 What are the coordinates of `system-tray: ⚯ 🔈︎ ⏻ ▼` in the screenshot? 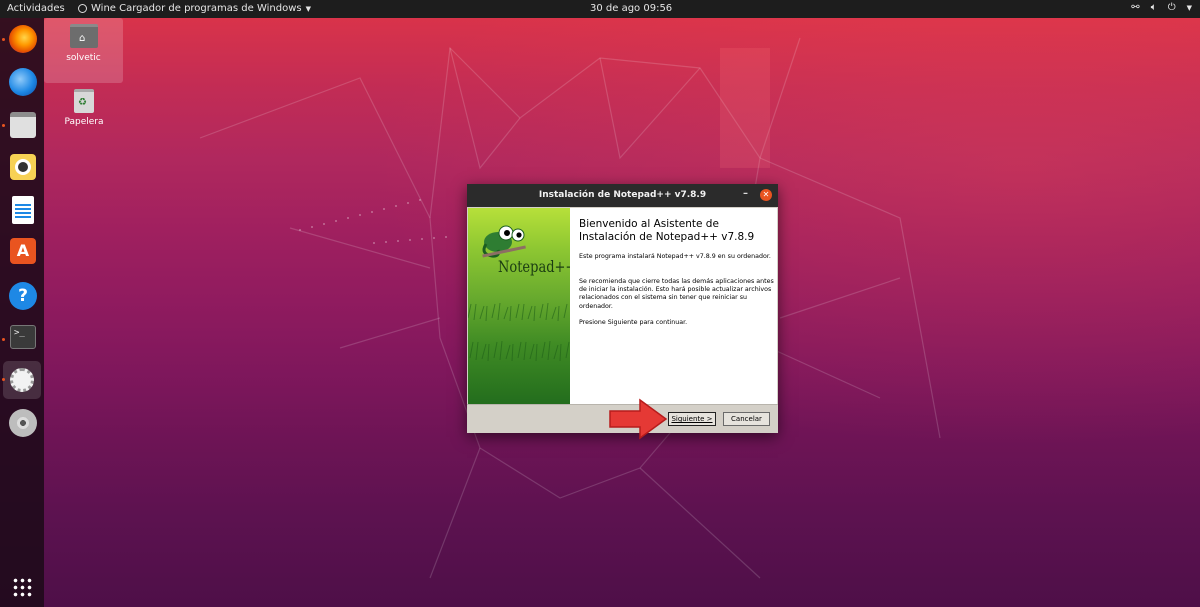 It's located at (1161, 7).